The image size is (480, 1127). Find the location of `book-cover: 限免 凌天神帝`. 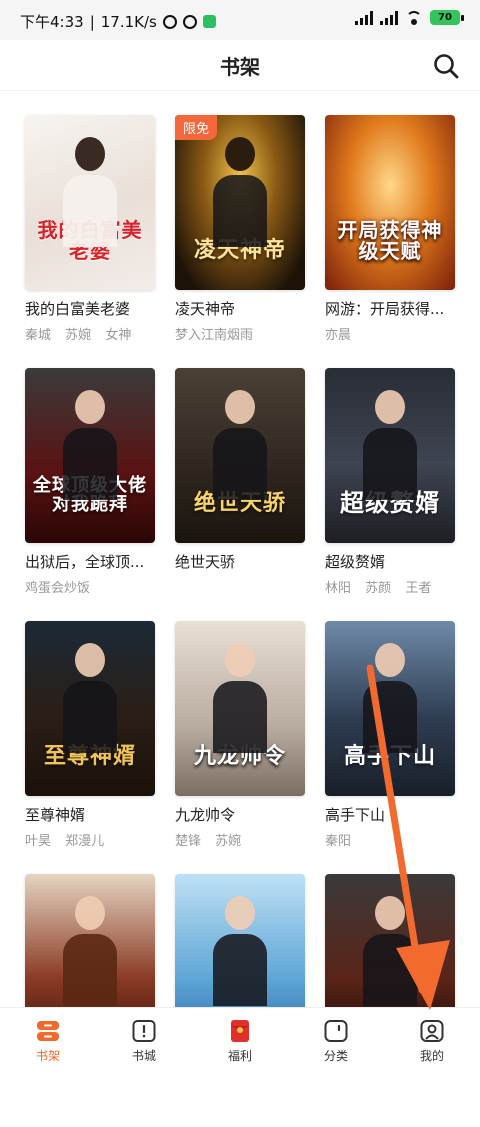

book-cover: 限免 凌天神帝 is located at coordinates (240, 202).